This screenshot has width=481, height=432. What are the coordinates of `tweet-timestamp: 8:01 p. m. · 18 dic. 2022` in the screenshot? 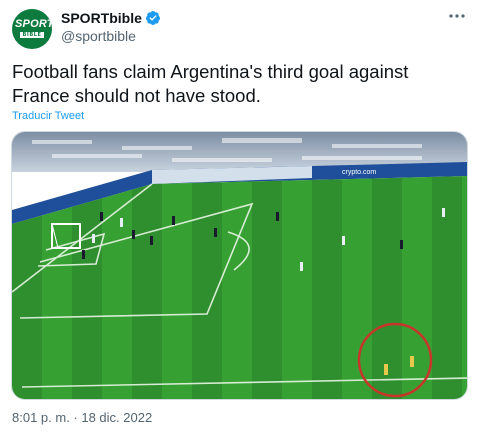 It's located at (82, 417).